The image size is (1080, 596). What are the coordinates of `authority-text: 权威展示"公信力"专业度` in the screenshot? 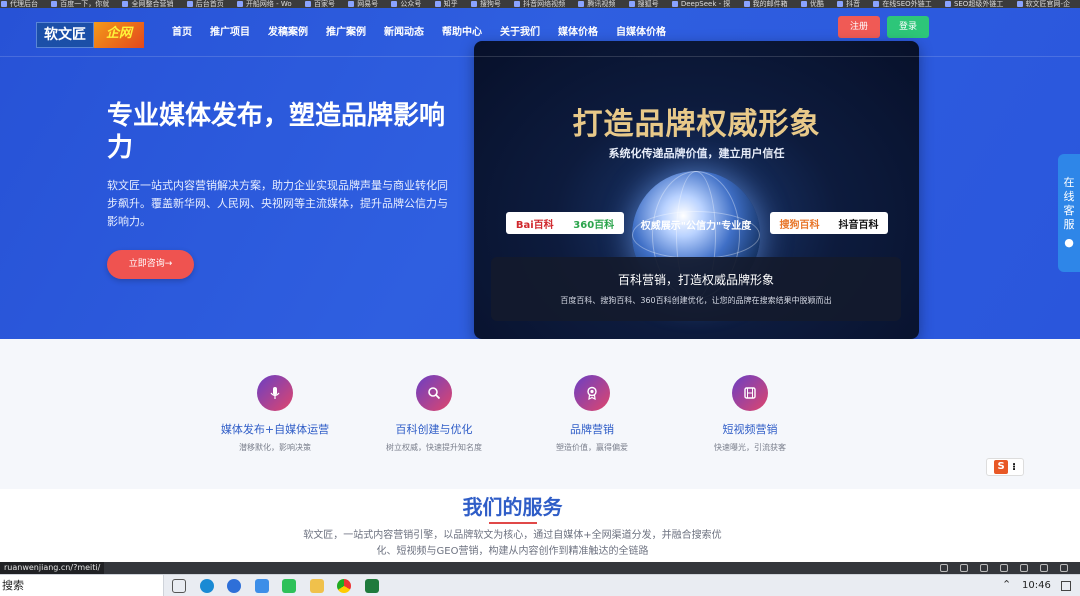 It's located at (696, 226).